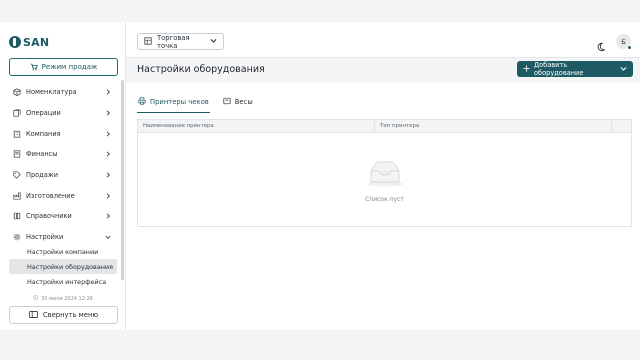  I want to click on sidebar-item-label: Финансы, so click(42, 154).